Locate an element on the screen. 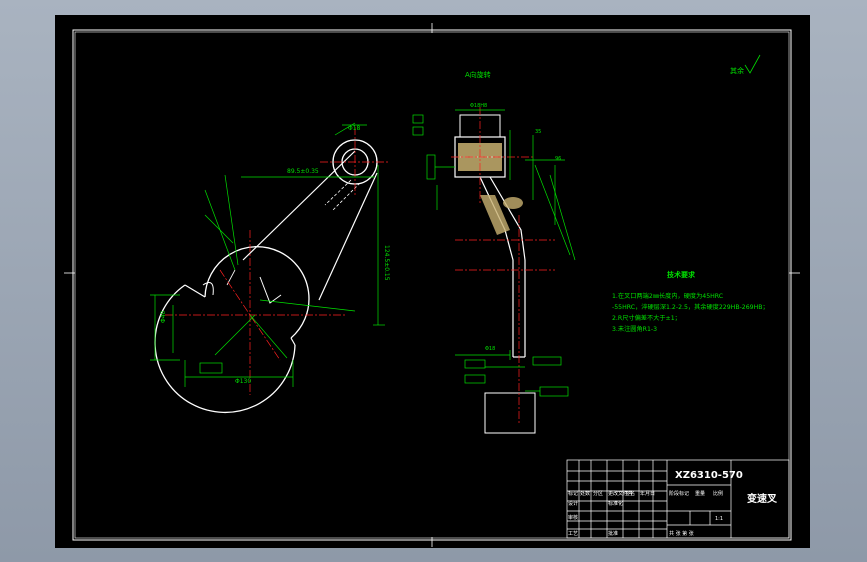  fork-front-view is located at coordinates (266, 276).